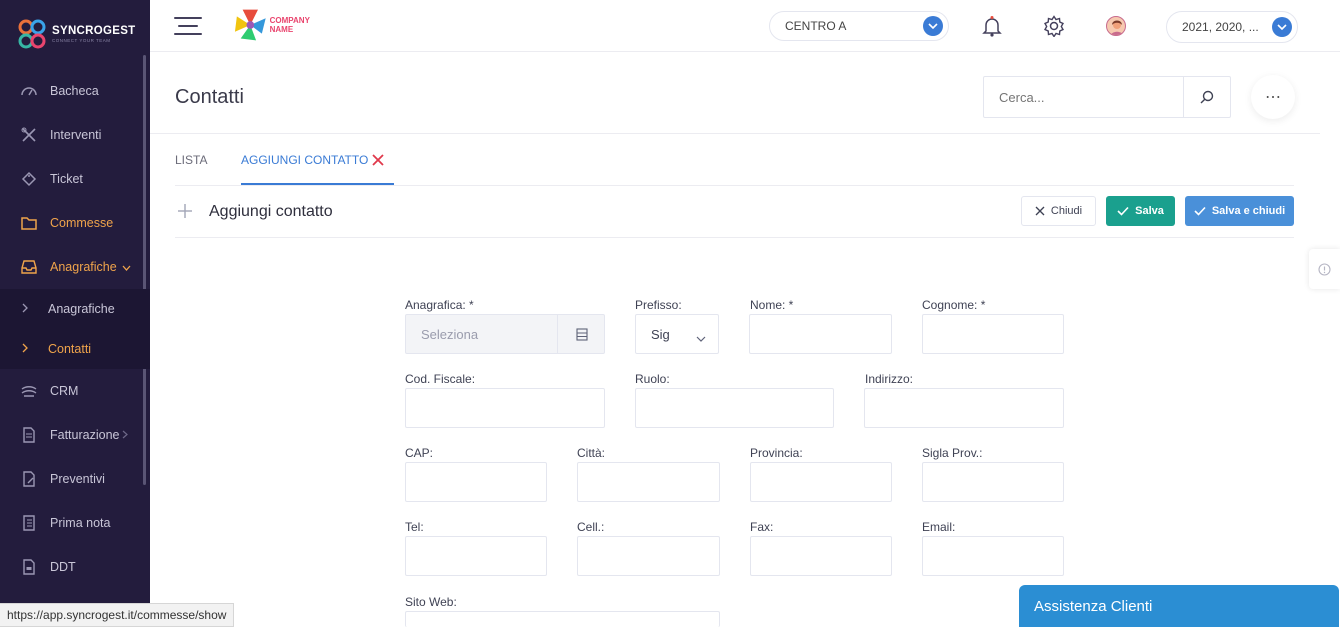 This screenshot has height=627, width=1340. What do you see at coordinates (77, 479) in the screenshot?
I see `sidebar-item-label: Preventivi` at bounding box center [77, 479].